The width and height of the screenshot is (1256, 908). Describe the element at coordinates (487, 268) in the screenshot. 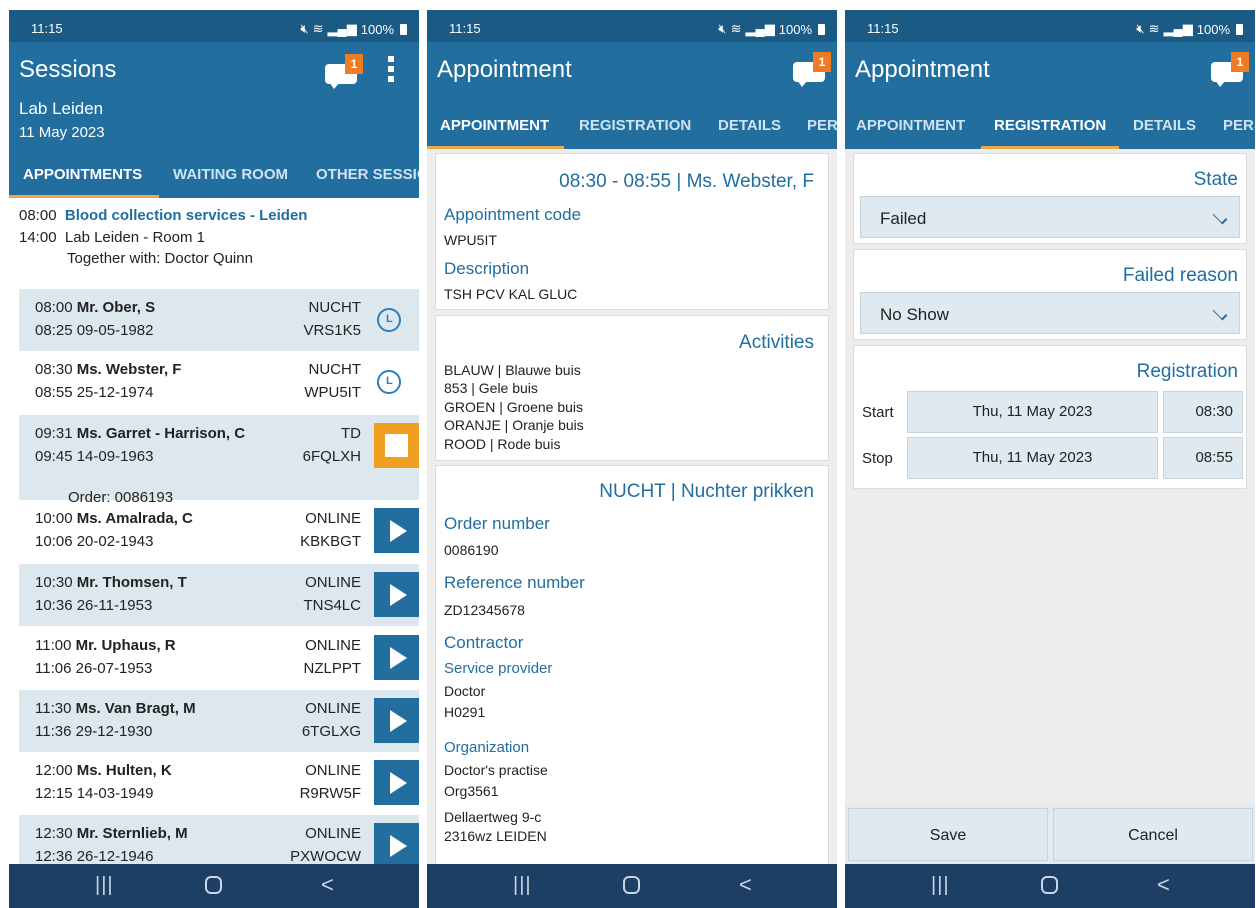

I see `description-label: Description` at that location.